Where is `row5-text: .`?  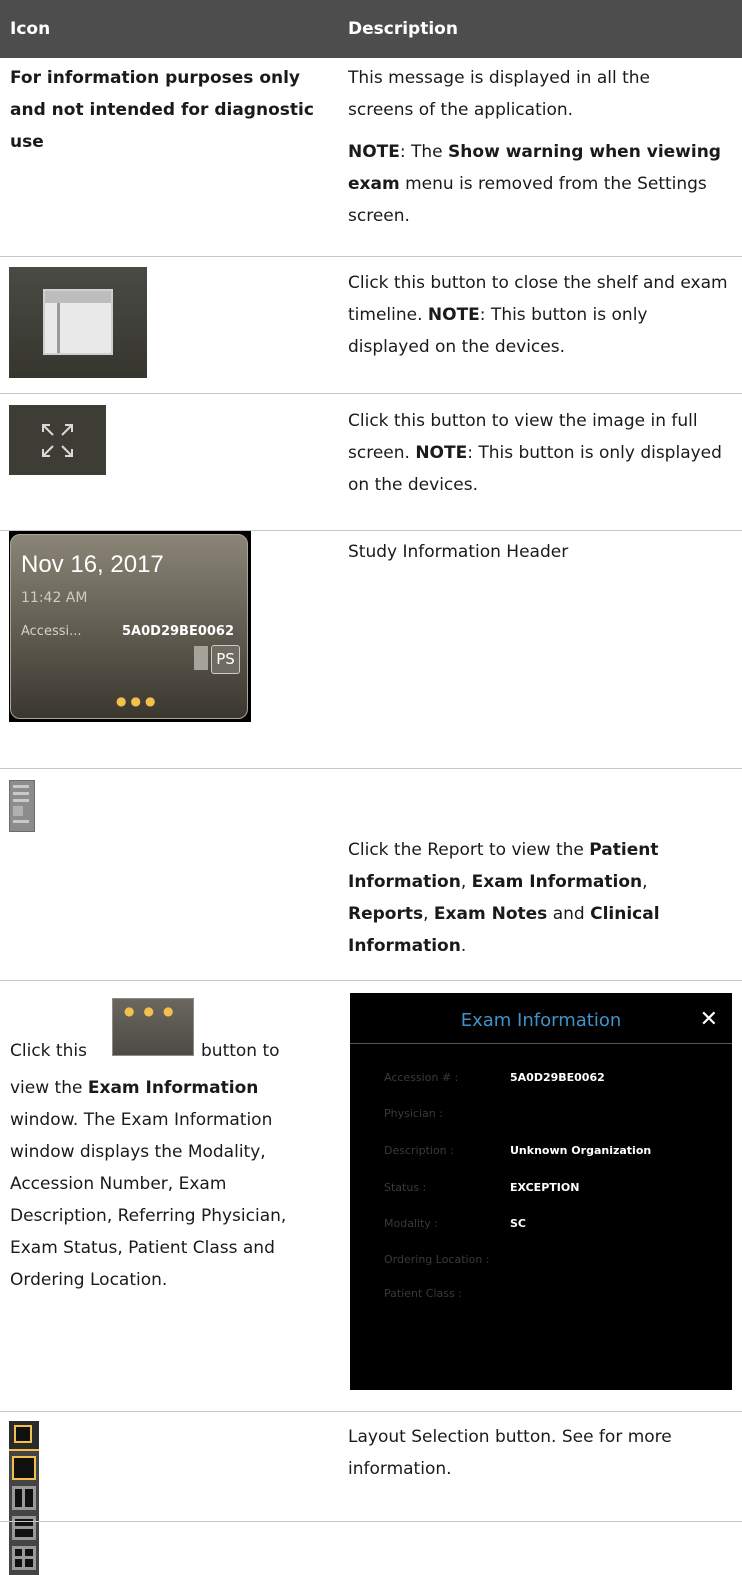 row5-text: . is located at coordinates (463, 946).